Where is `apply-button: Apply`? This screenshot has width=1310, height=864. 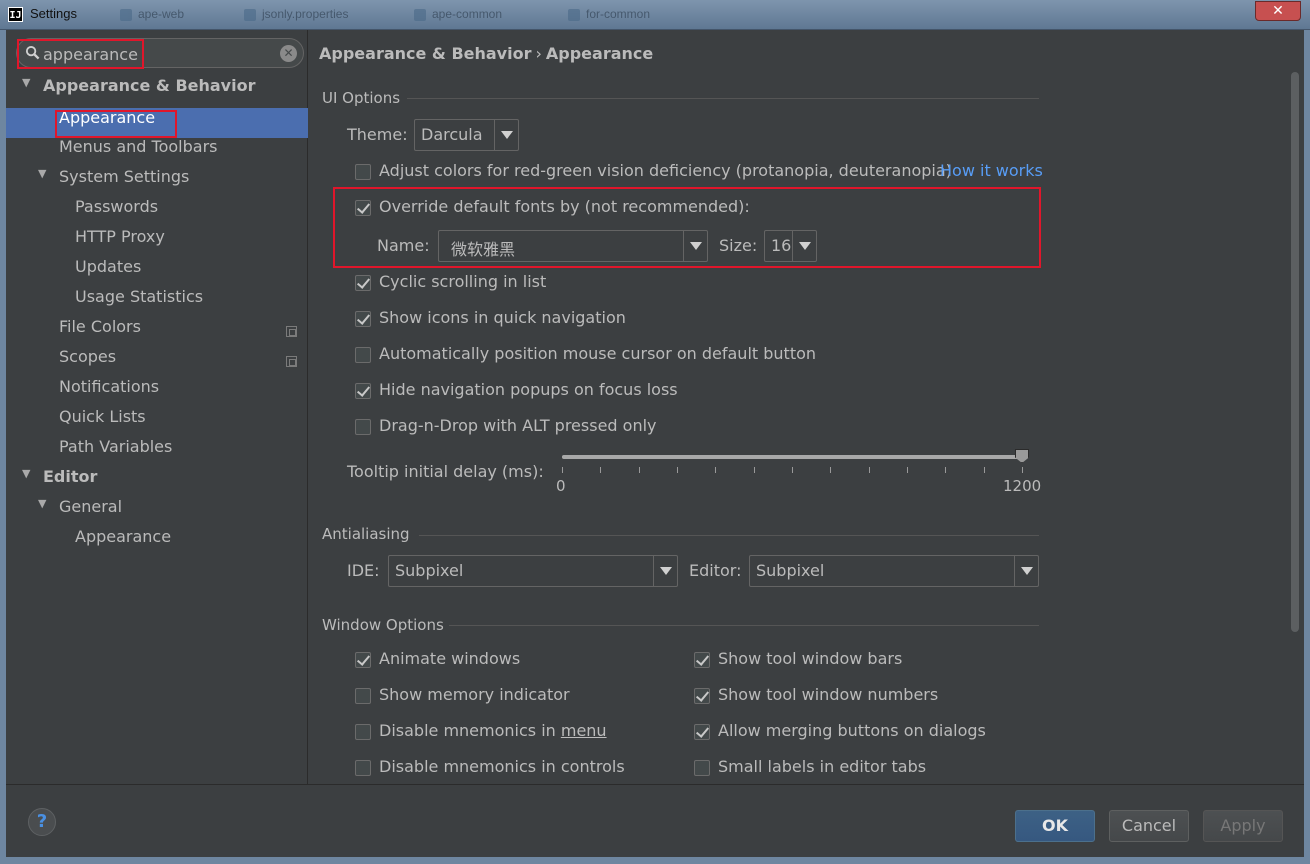 apply-button: Apply is located at coordinates (1243, 826).